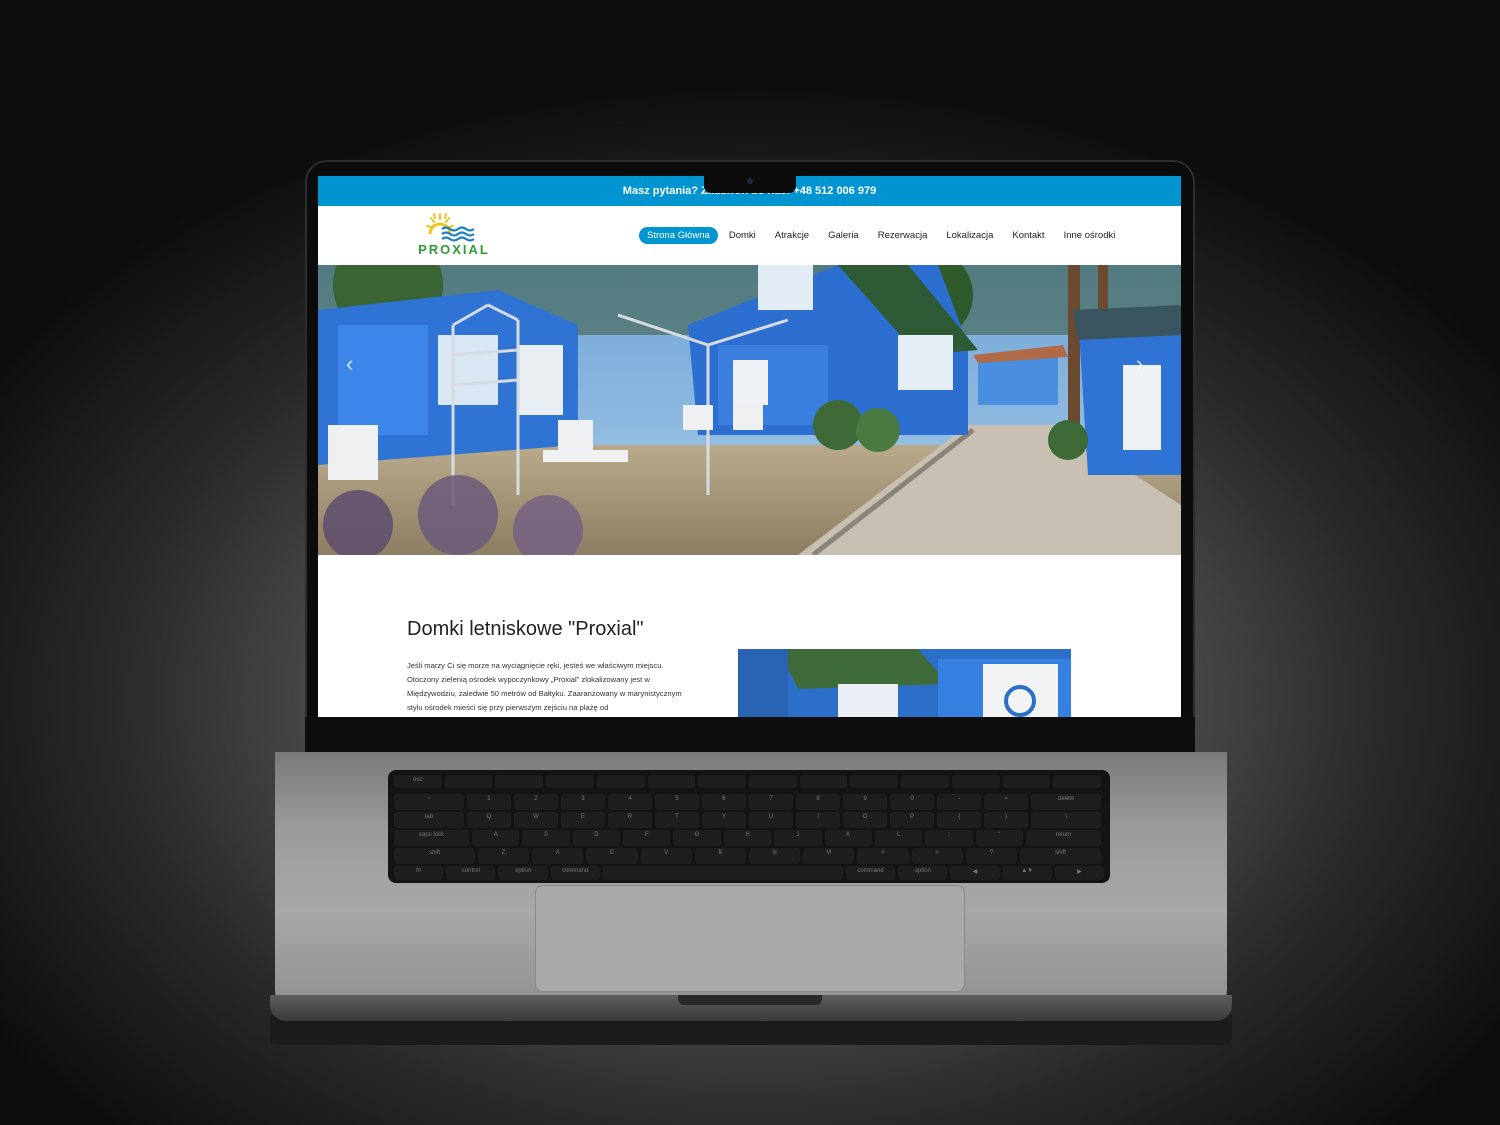  What do you see at coordinates (975, 873) in the screenshot?
I see `keyboard-key: ◀` at bounding box center [975, 873].